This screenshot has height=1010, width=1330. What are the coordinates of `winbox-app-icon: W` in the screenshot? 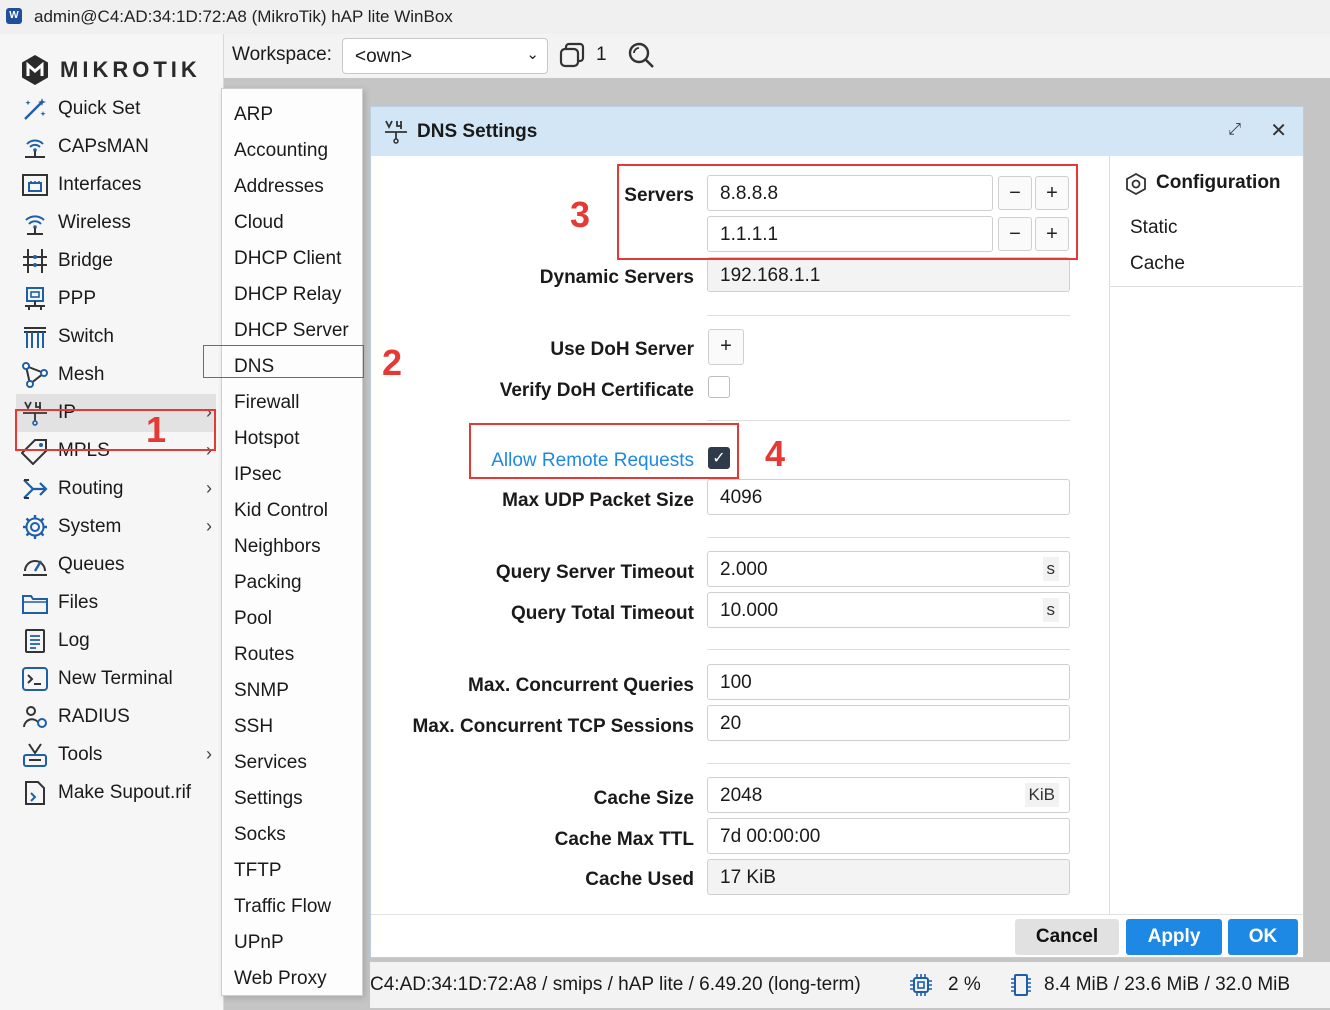 It's located at (14, 16).